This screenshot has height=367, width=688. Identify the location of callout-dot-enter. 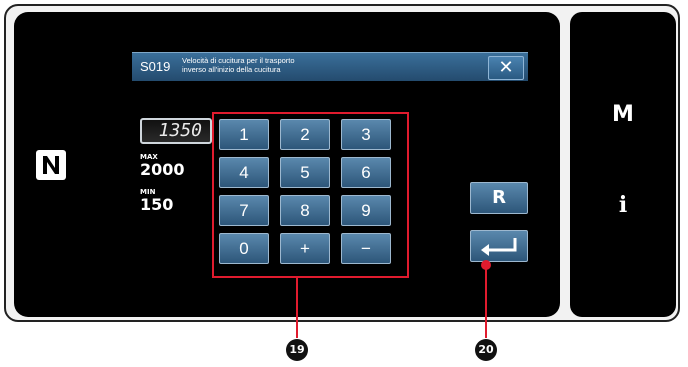
(486, 265).